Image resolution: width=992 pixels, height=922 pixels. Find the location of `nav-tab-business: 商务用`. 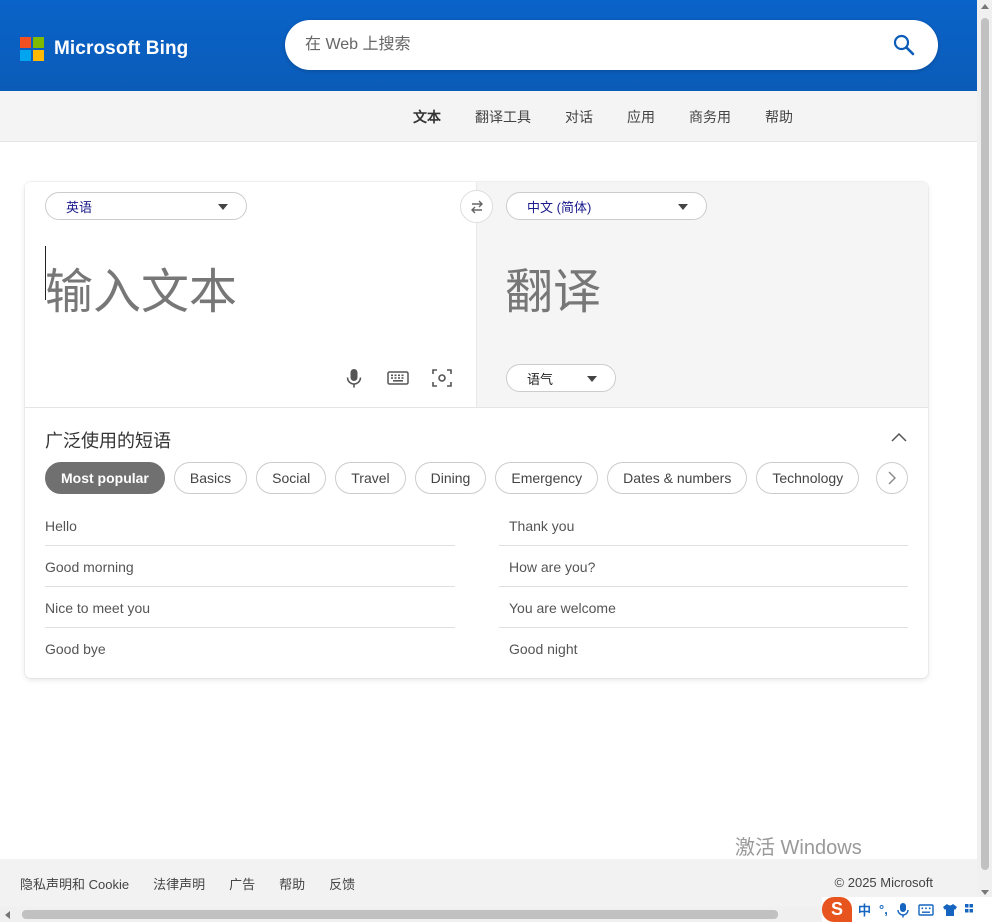

nav-tab-business: 商务用 is located at coordinates (710, 117).